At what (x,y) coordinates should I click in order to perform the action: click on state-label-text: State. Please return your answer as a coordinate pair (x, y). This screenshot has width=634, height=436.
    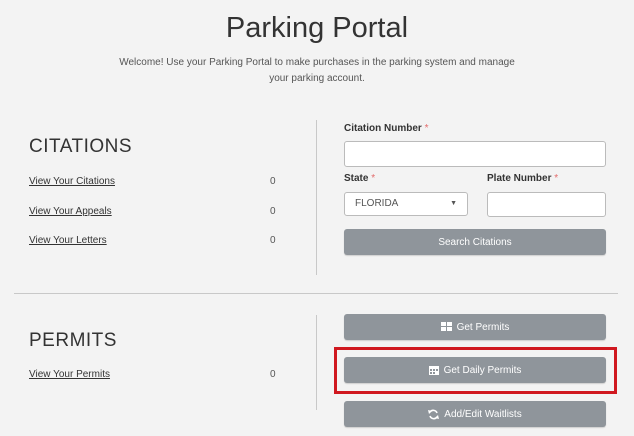
    Looking at the image, I should click on (356, 178).